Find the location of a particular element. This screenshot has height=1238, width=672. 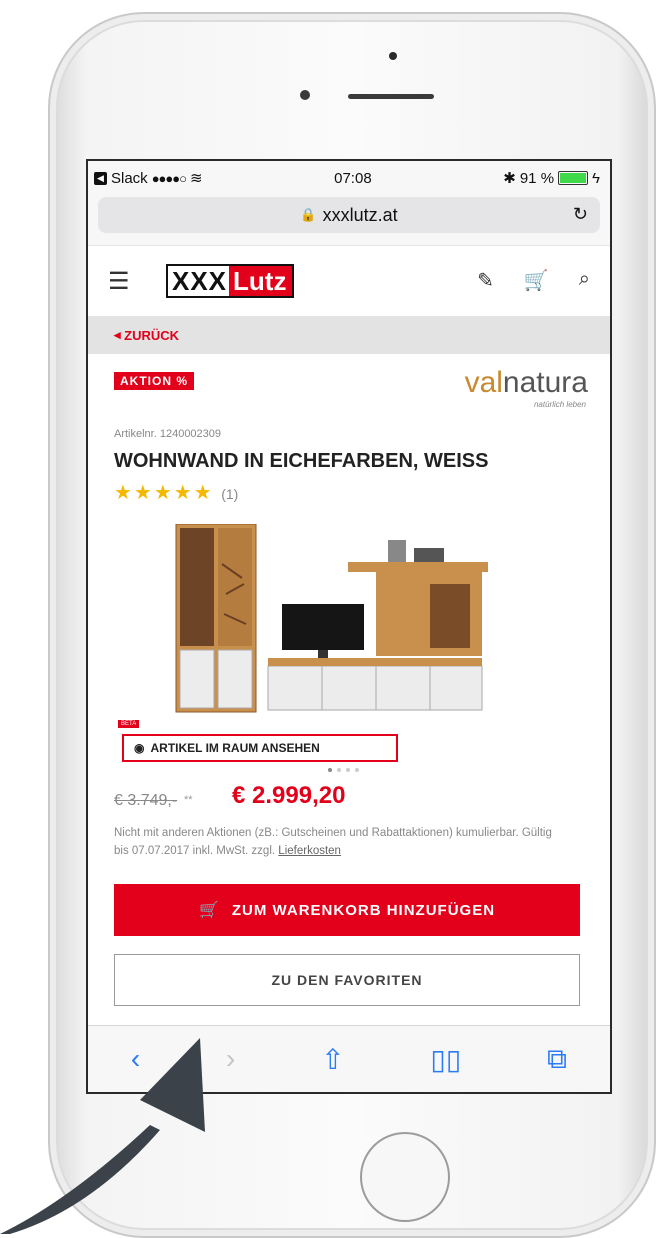

favorites-label: ZU DEN FAVORITEN is located at coordinates (347, 980).